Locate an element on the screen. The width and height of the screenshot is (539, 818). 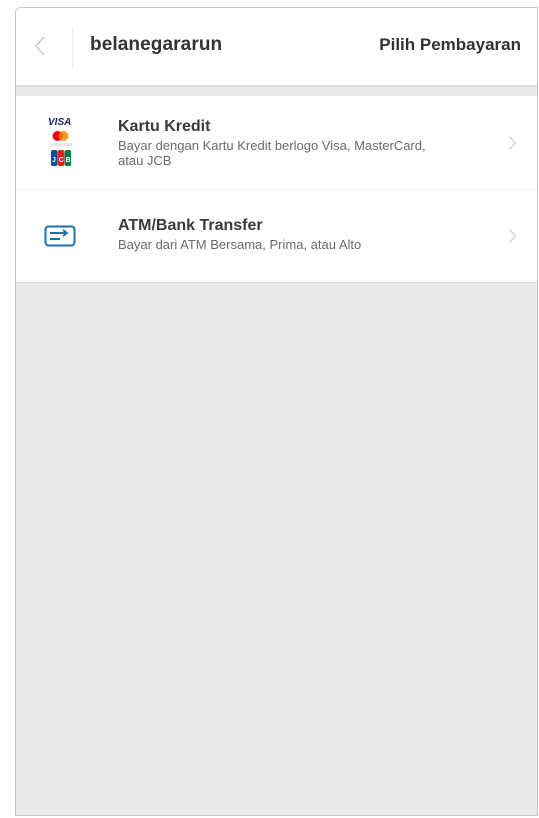
header-divider is located at coordinates (72, 48).